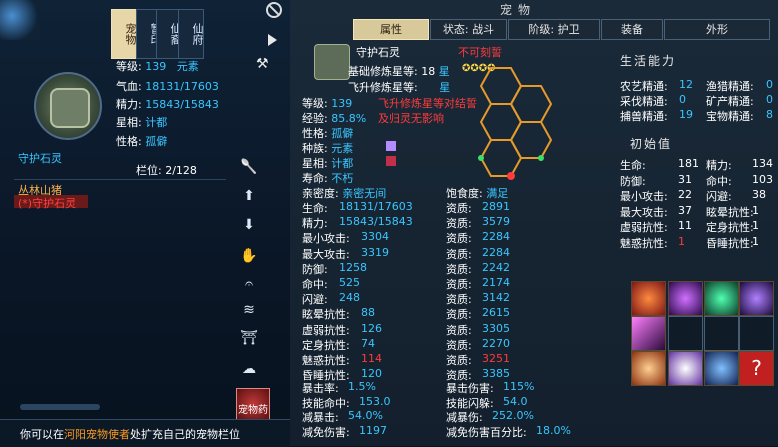  Describe the element at coordinates (326, 254) in the screenshot. I see `attr-label: 最大攻击:` at that location.